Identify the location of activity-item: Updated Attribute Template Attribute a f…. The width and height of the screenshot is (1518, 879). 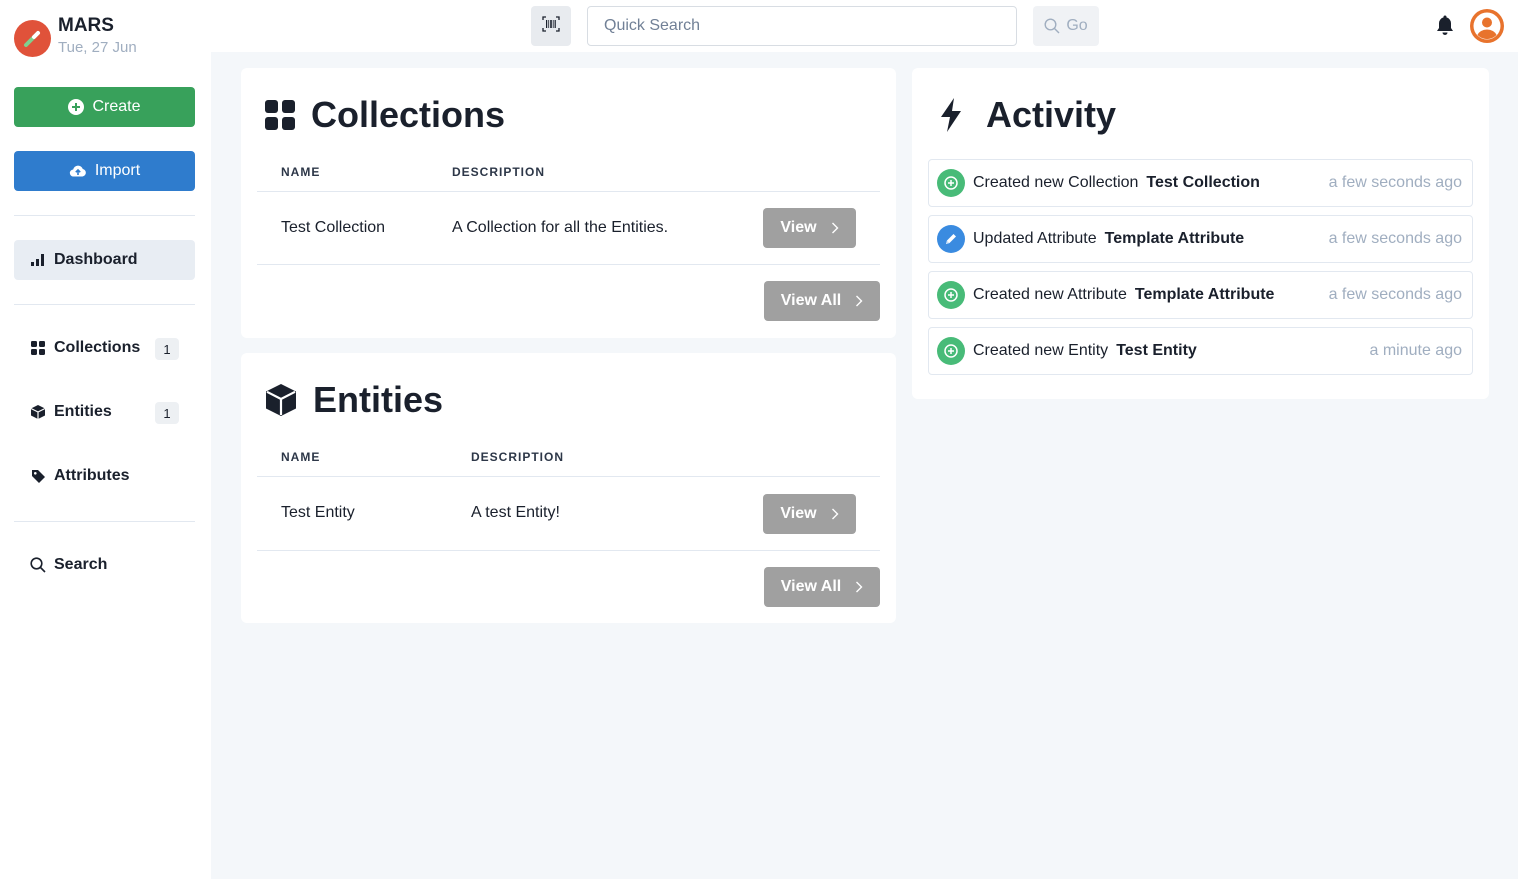
(1200, 239).